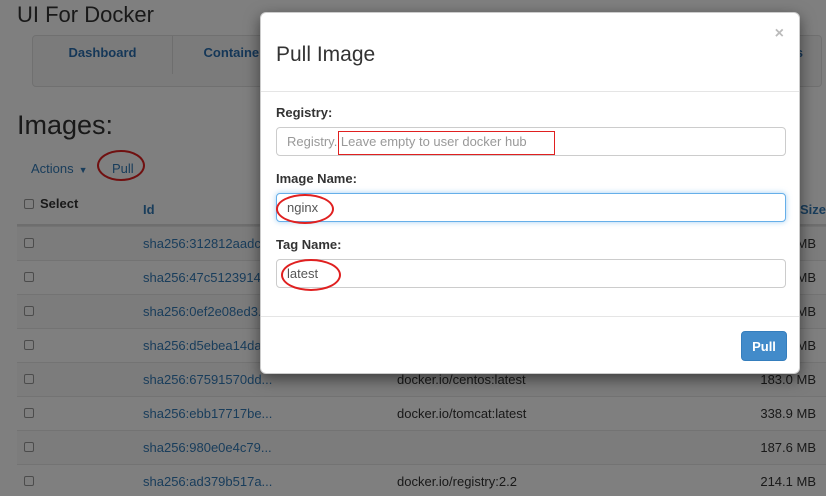 This screenshot has height=498, width=826. Describe the element at coordinates (316, 178) in the screenshot. I see `image-name-label: Image Name:` at that location.